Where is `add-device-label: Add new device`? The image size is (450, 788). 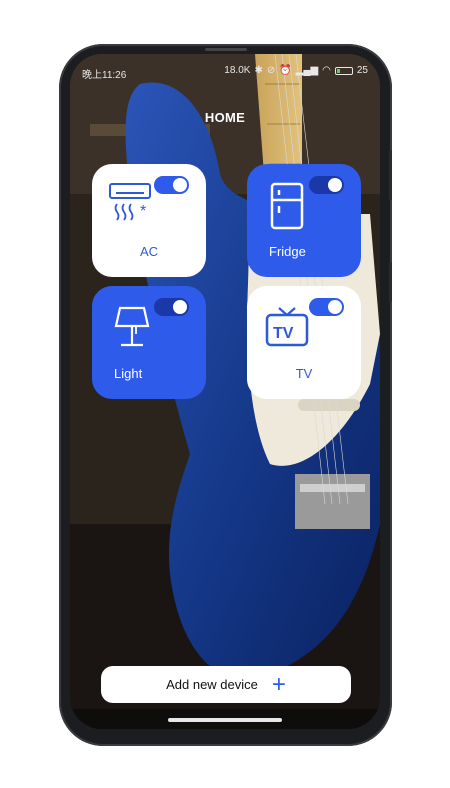 add-device-label: Add new device is located at coordinates (212, 684).